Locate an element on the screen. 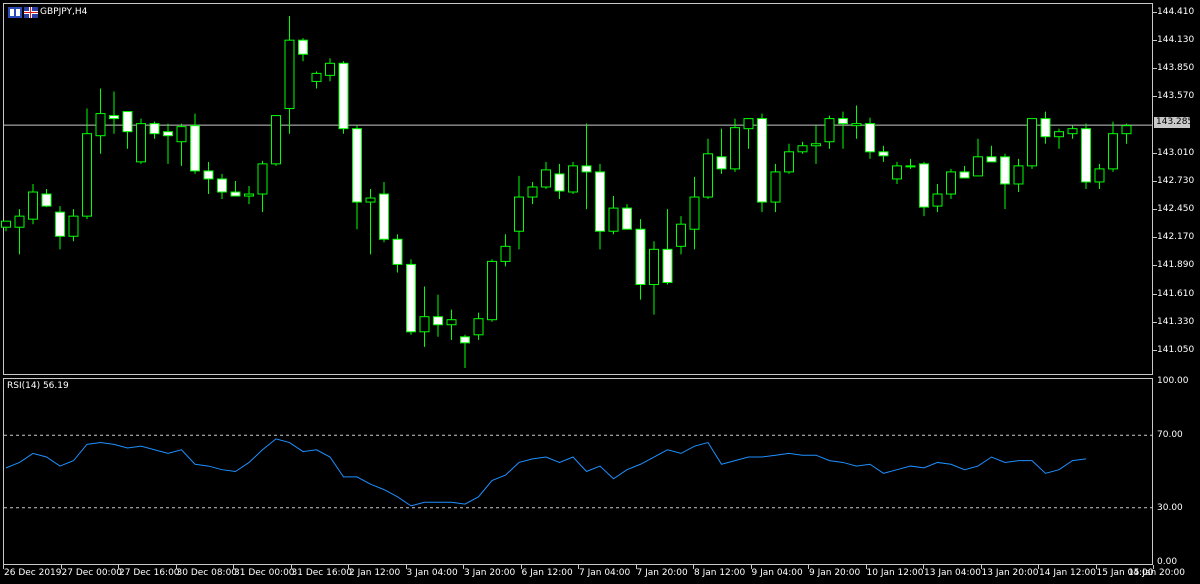 Image resolution: width=1200 pixels, height=584 pixels. time-axis-label: 3 Jan 04:00 is located at coordinates (432, 573).